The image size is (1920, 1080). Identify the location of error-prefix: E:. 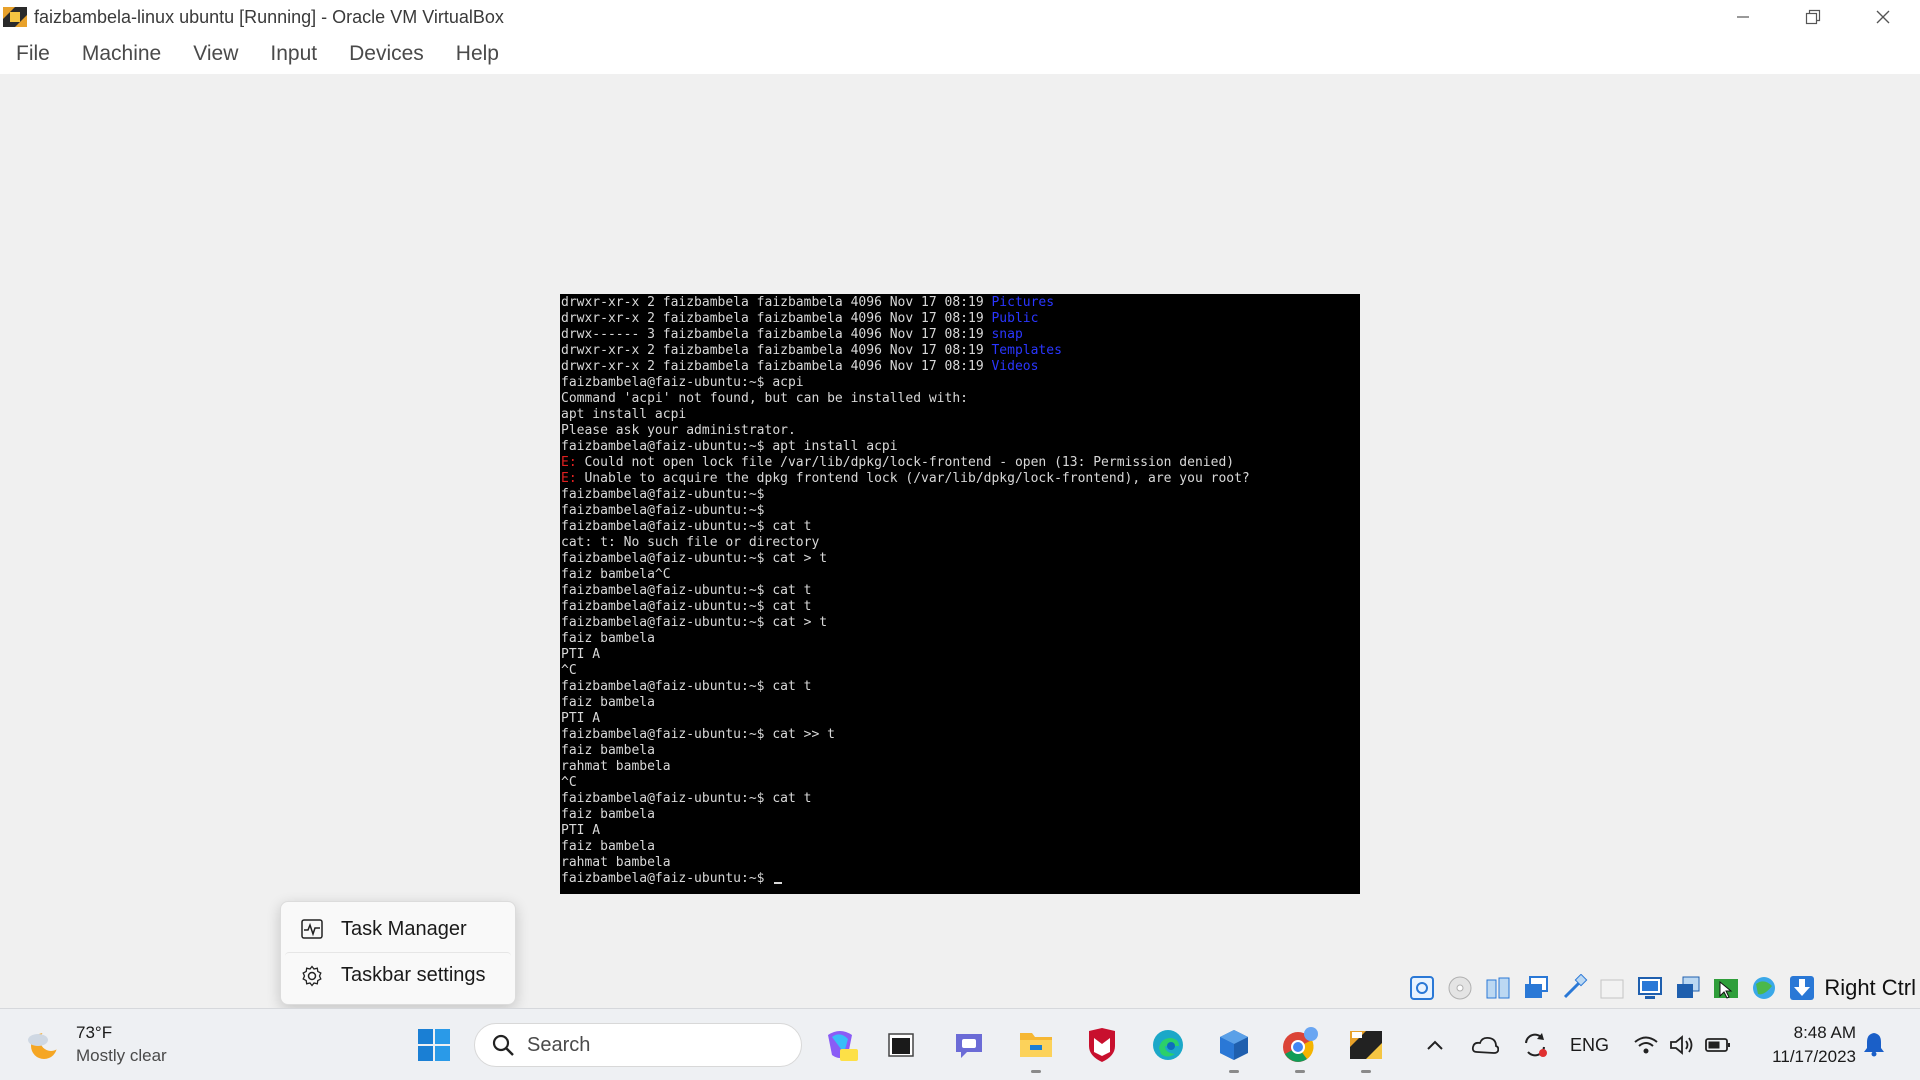
(569, 478).